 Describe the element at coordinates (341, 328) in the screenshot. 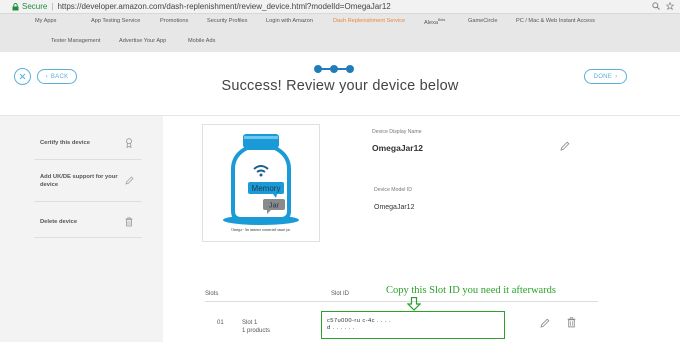

I see `slot-id-line-2: d . . . . . .` at that location.